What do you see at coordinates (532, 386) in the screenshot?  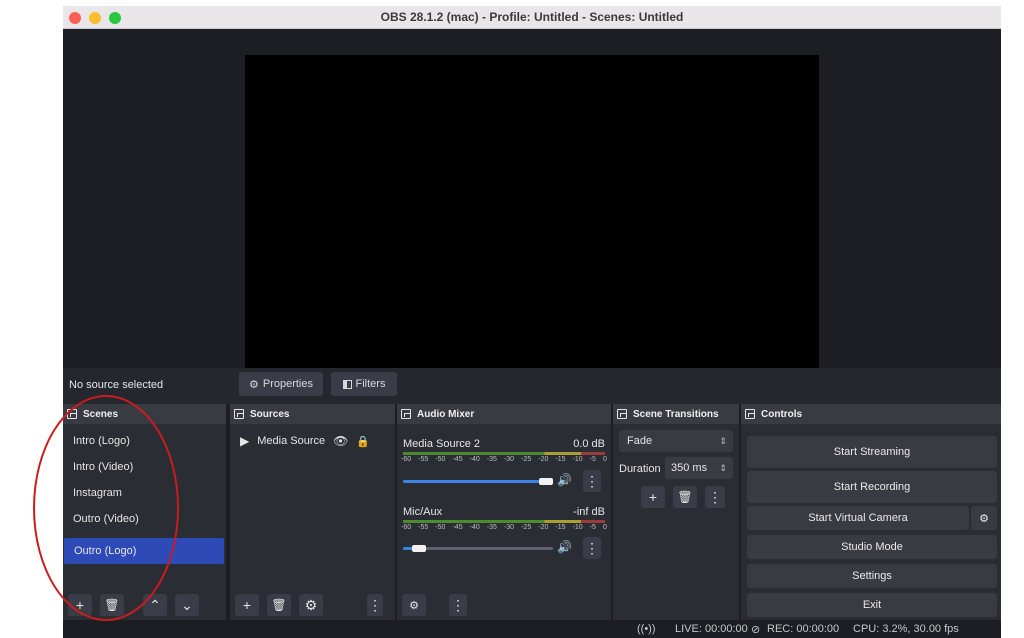 I see `source-toolbar: No source selected ⚙ Properties Filters` at bounding box center [532, 386].